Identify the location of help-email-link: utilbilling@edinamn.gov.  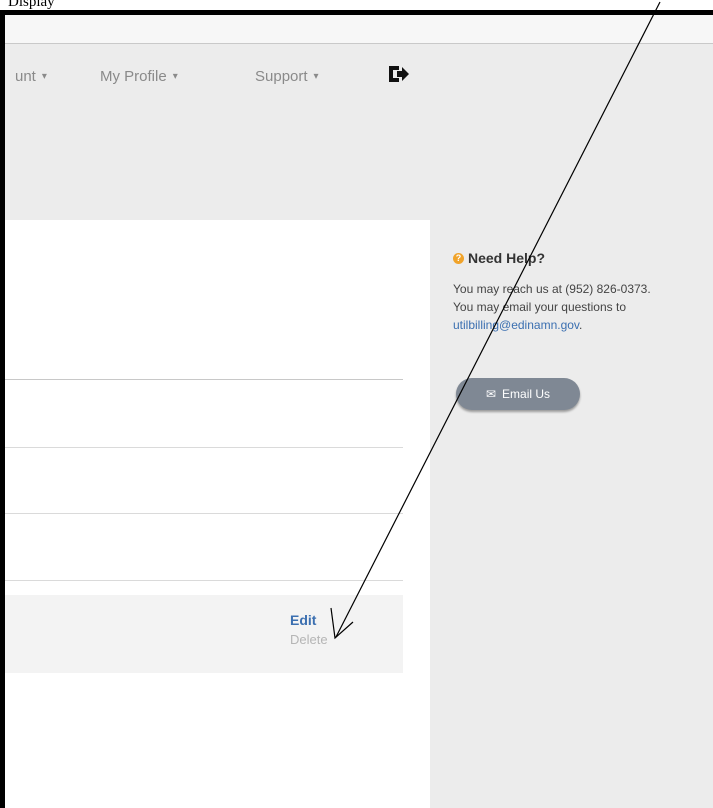
(516, 325).